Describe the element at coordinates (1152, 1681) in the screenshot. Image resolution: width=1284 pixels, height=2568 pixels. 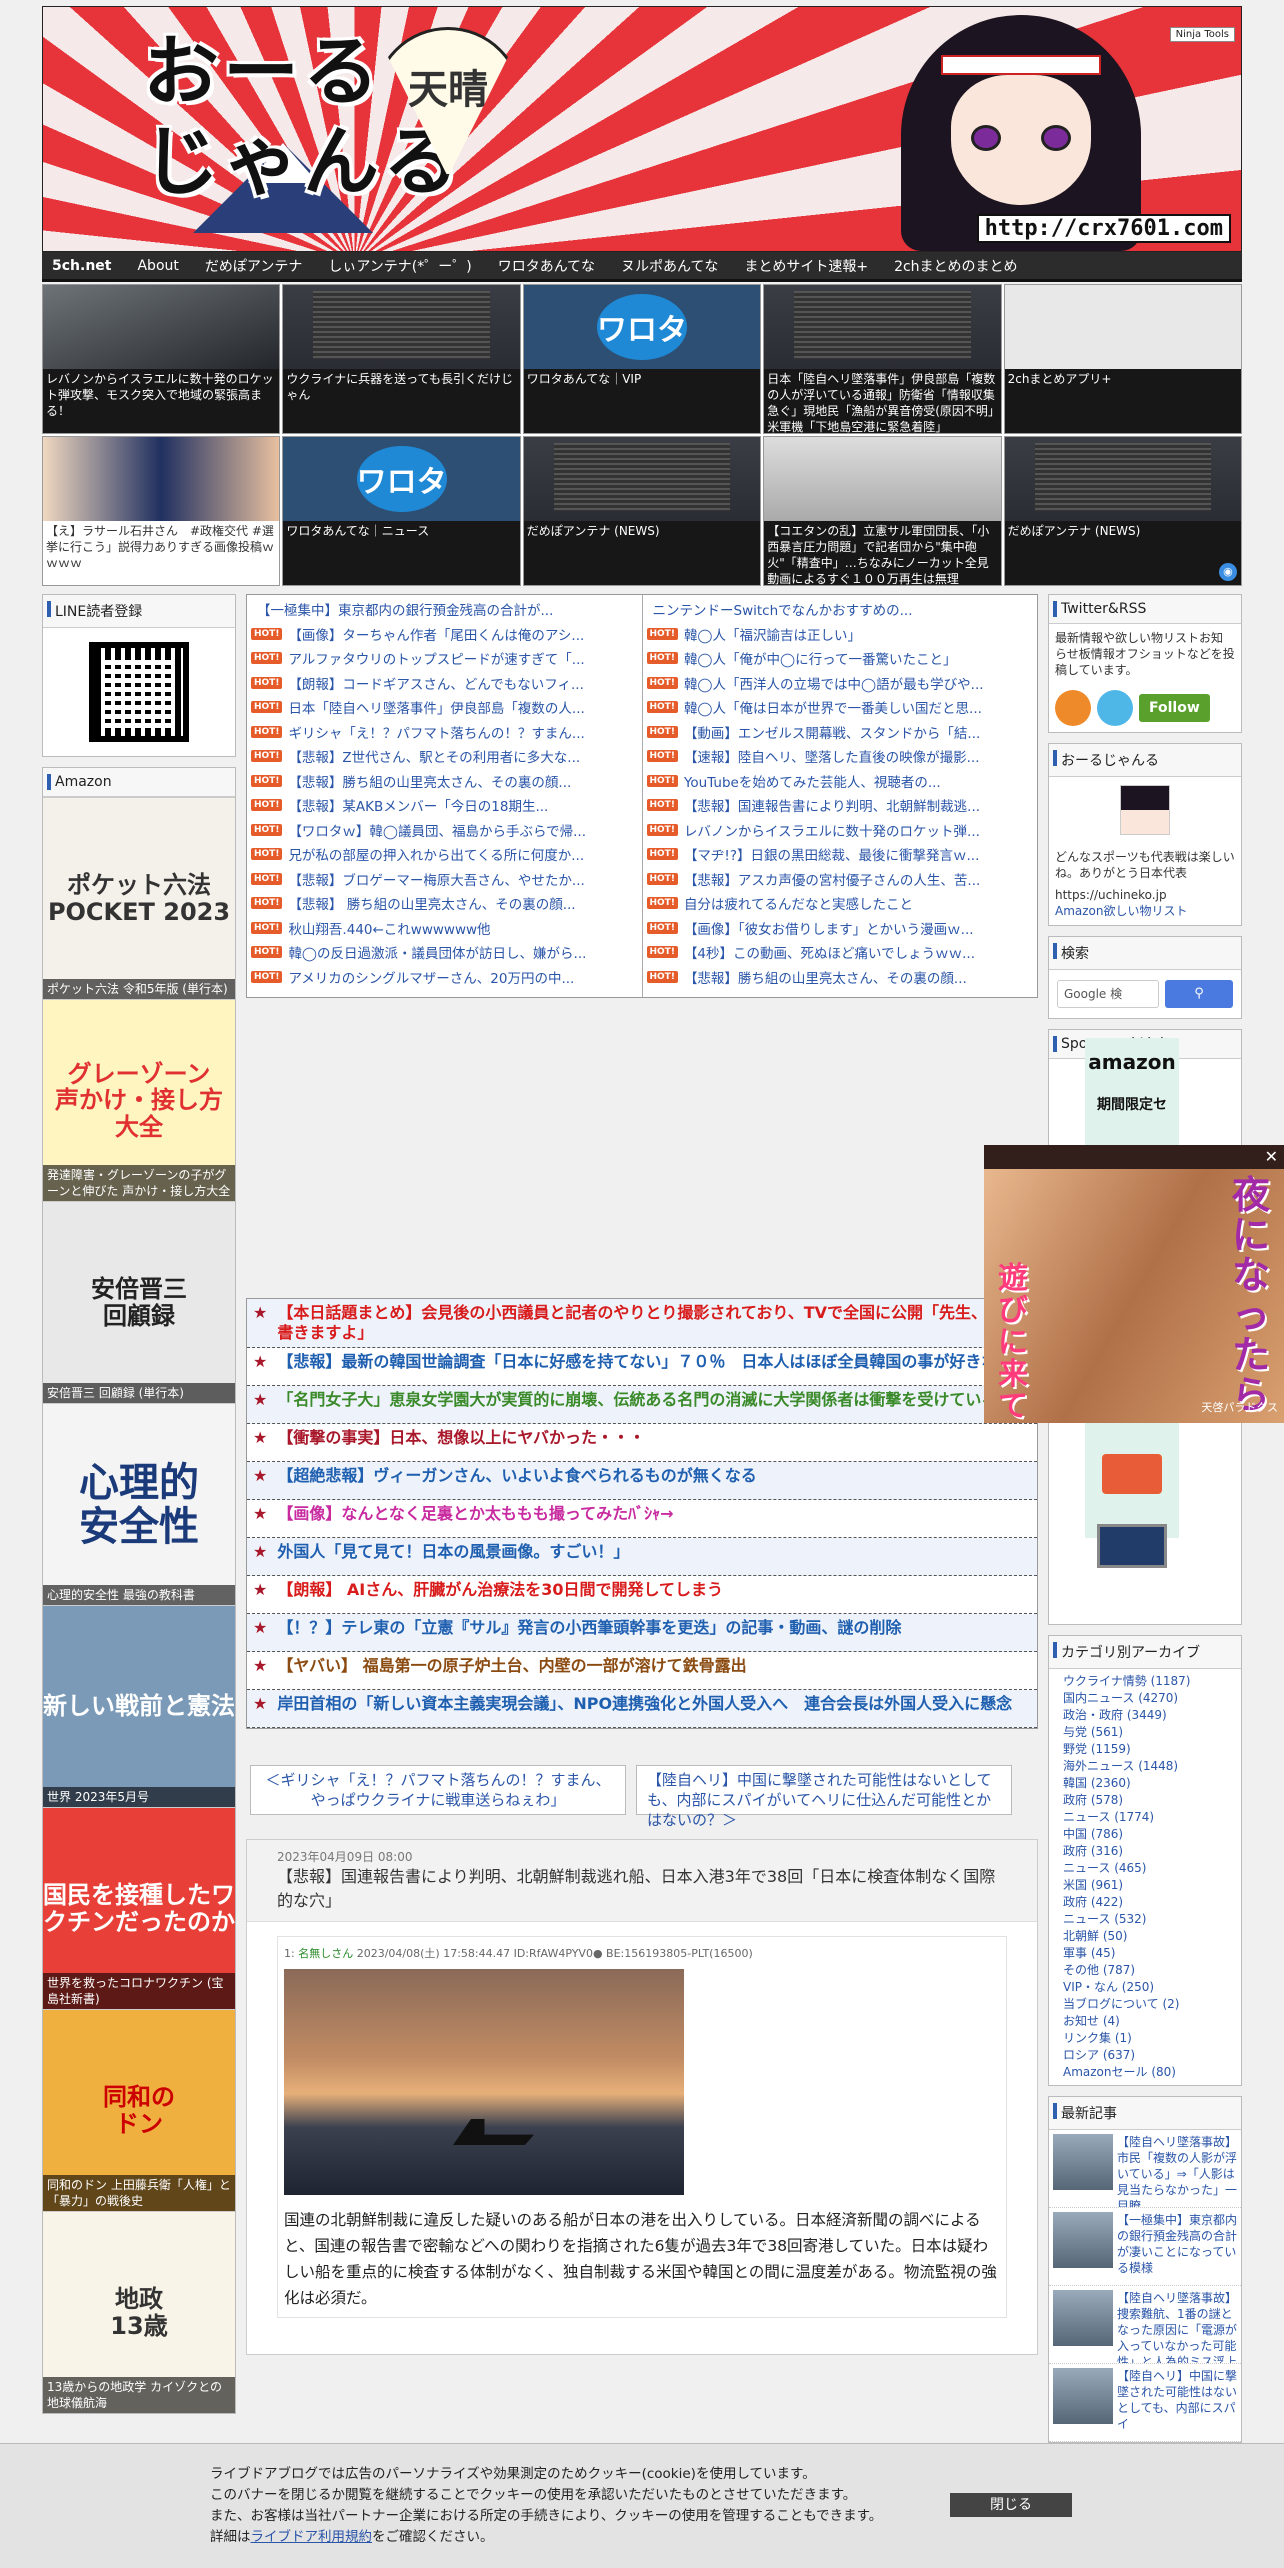
I see `category-link: ウクライナ情勢 (1187)` at that location.